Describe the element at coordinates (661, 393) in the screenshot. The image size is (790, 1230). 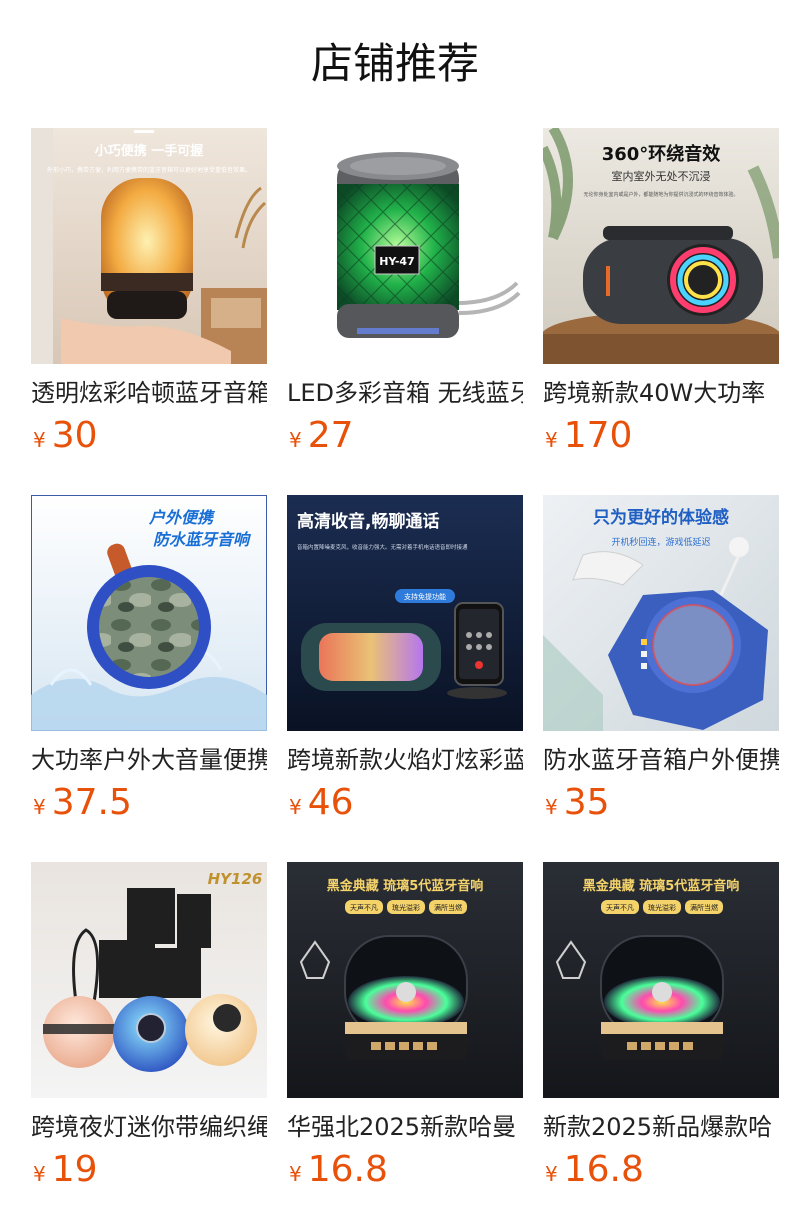
I see `product-name: 跨境新款40W大功率` at that location.